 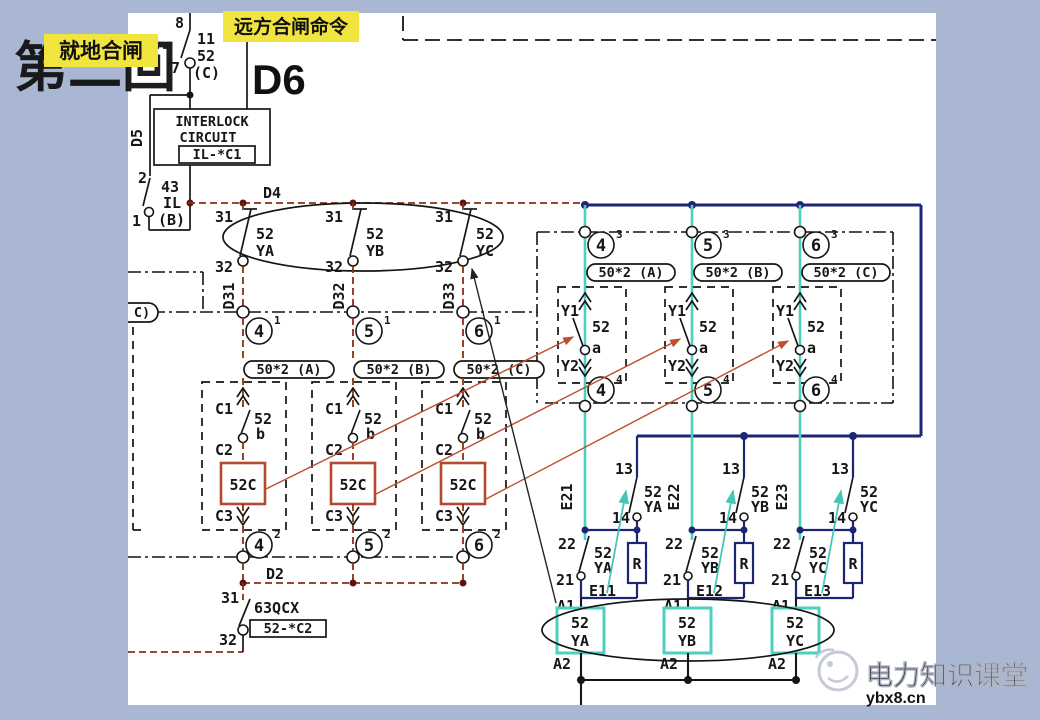 I want to click on relay-52y-phase: YB, so click(x=375, y=251).